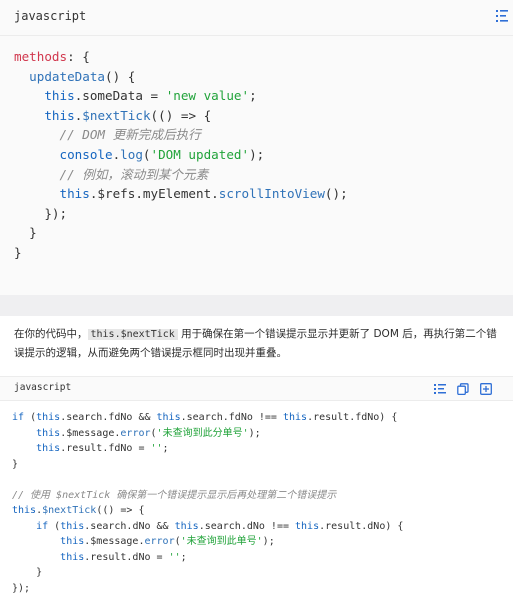 This screenshot has height=616, width=513. Describe the element at coordinates (207, 558) in the screenshot. I see `code-line: this.result.dNo = '';` at that location.